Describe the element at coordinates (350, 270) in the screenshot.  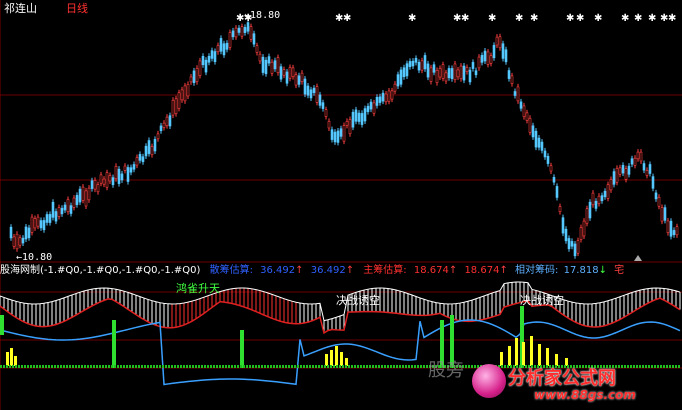
I see `retail-chip-arrow-2: ↑` at that location.